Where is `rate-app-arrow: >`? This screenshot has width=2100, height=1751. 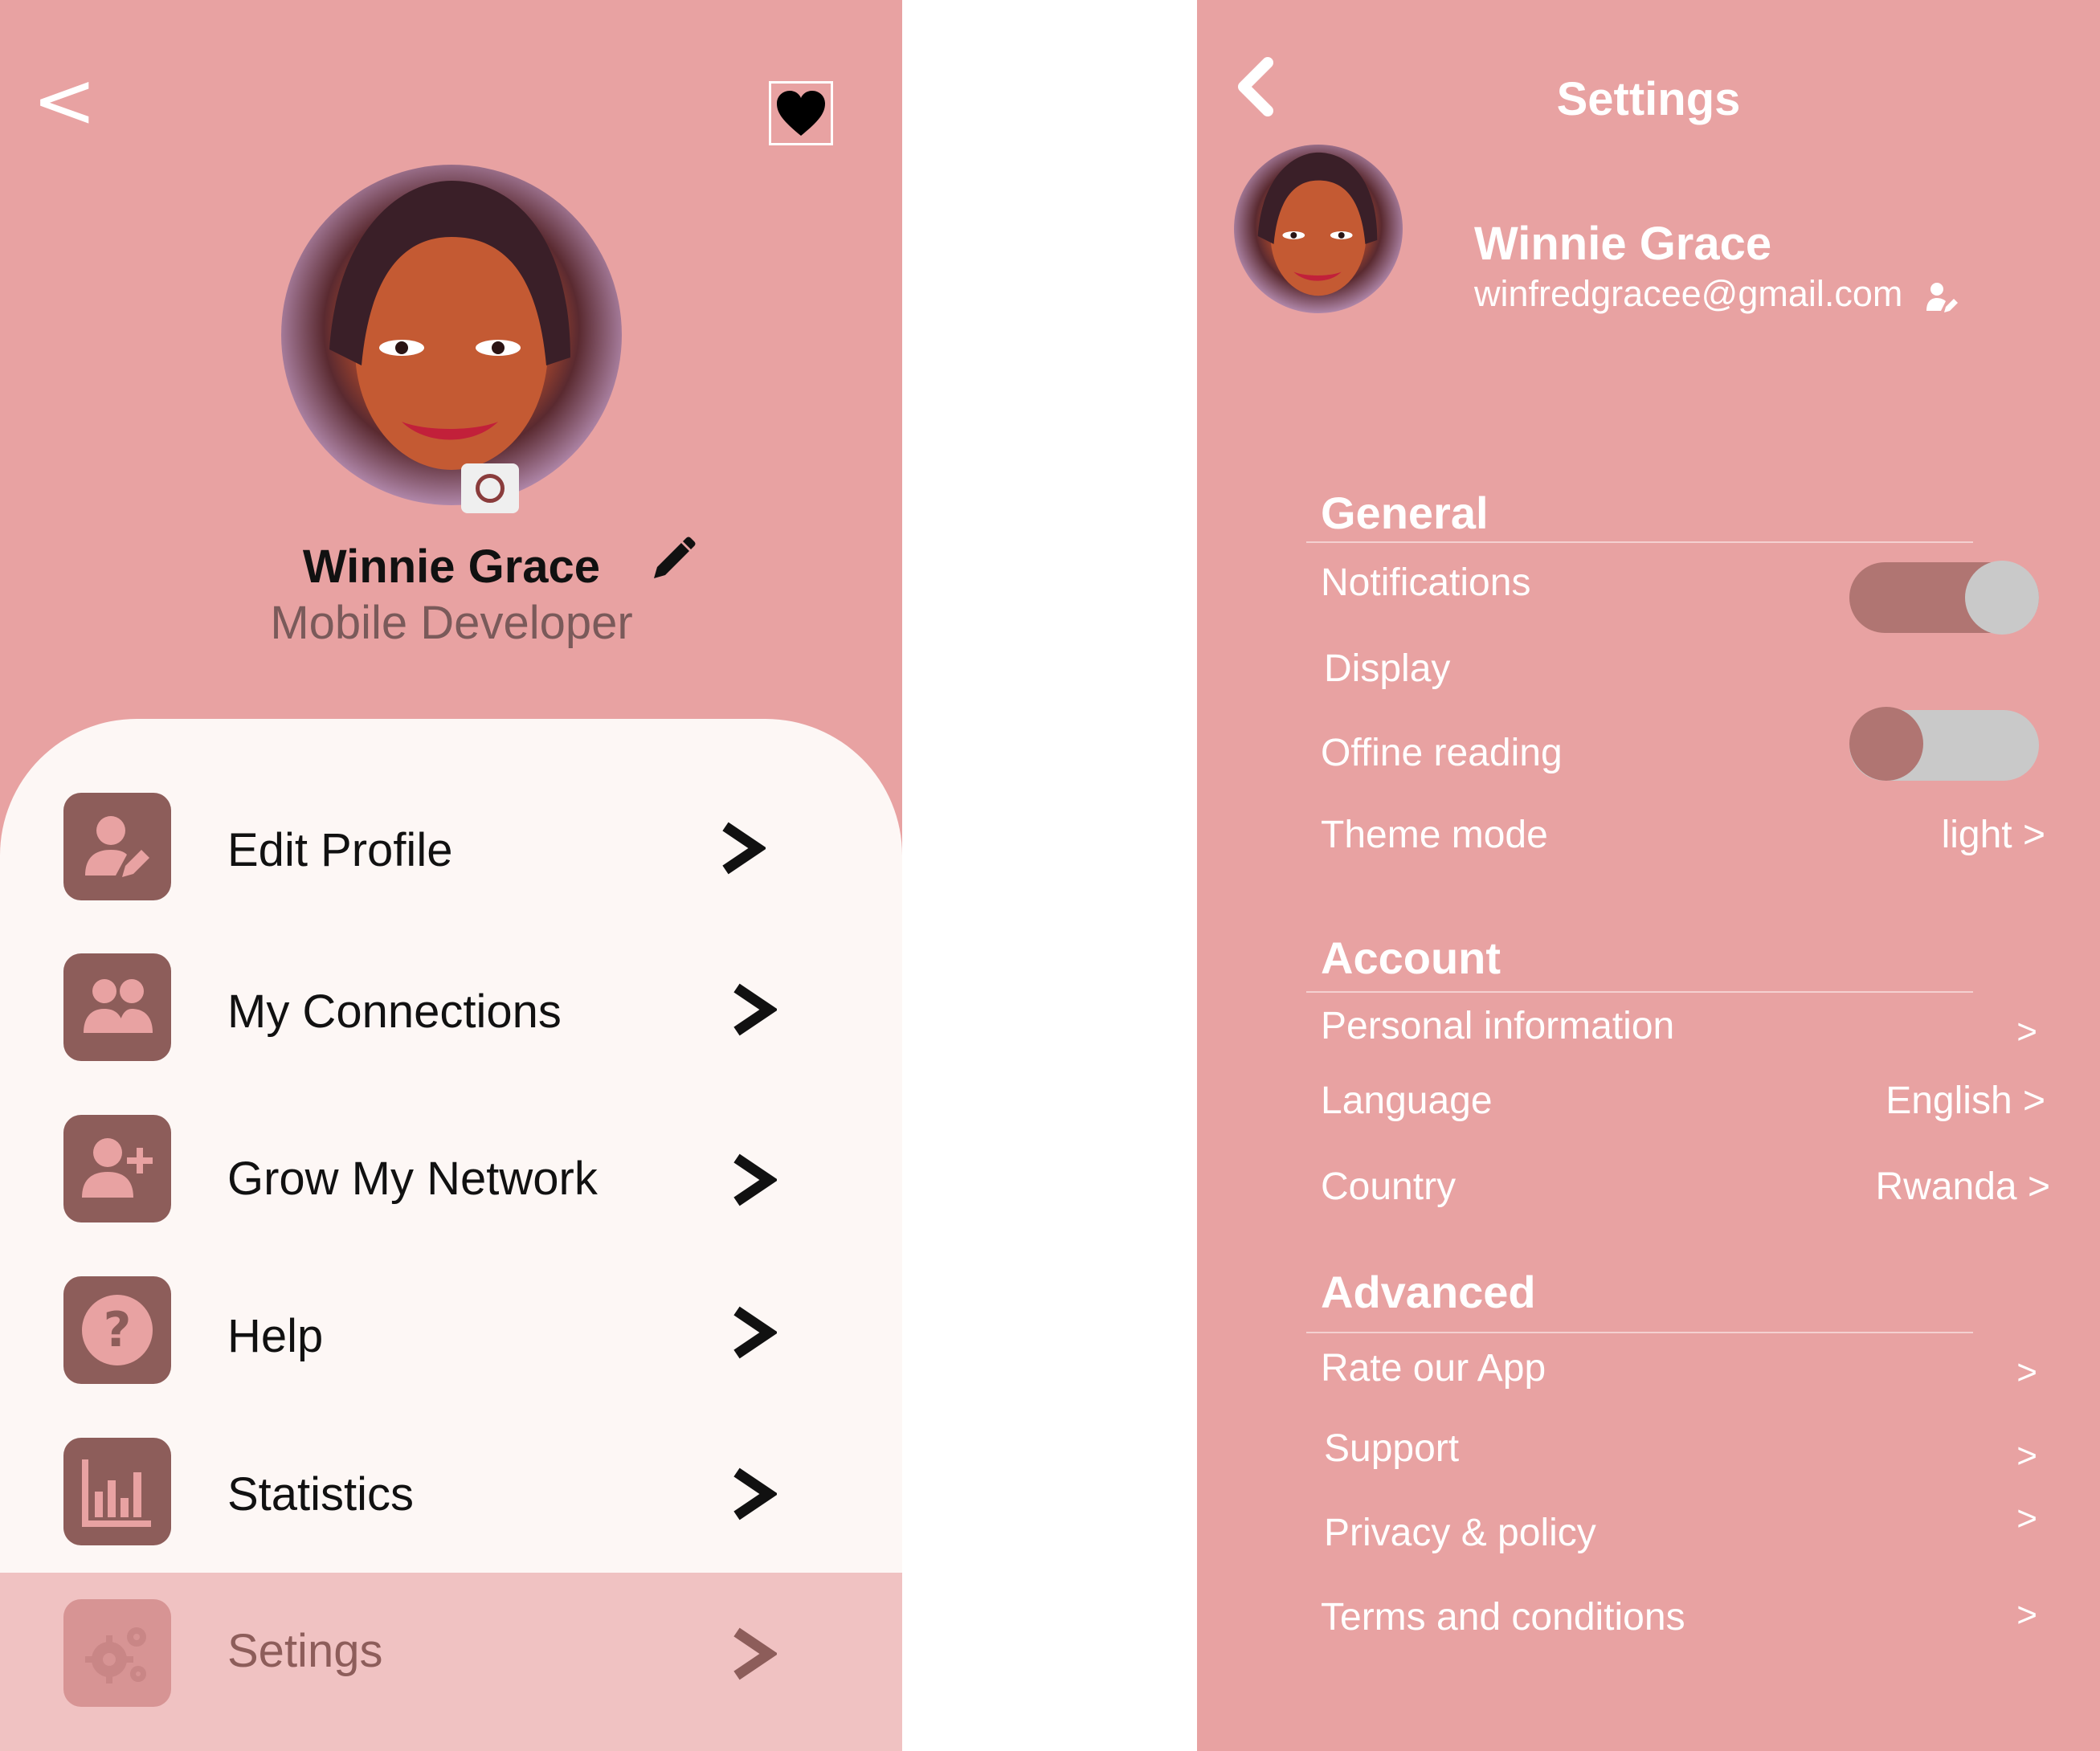 rate-app-arrow: > is located at coordinates (2026, 1373).